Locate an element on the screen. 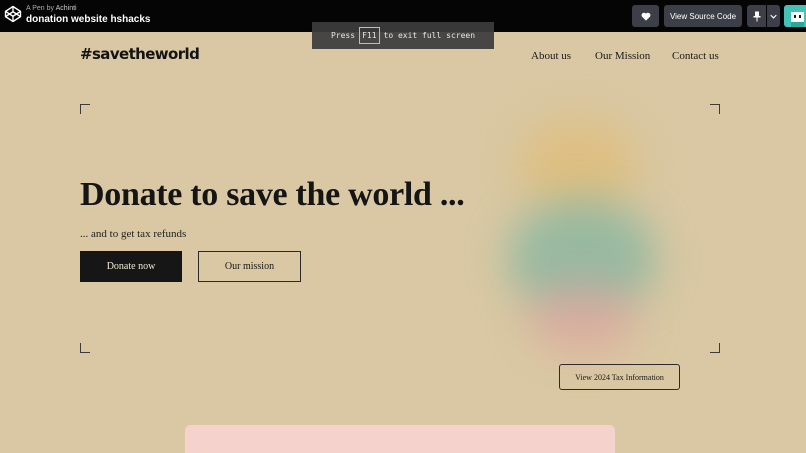 Image resolution: width=806 pixels, height=453 pixels. pen-title: donation website hshacks is located at coordinates (88, 19).